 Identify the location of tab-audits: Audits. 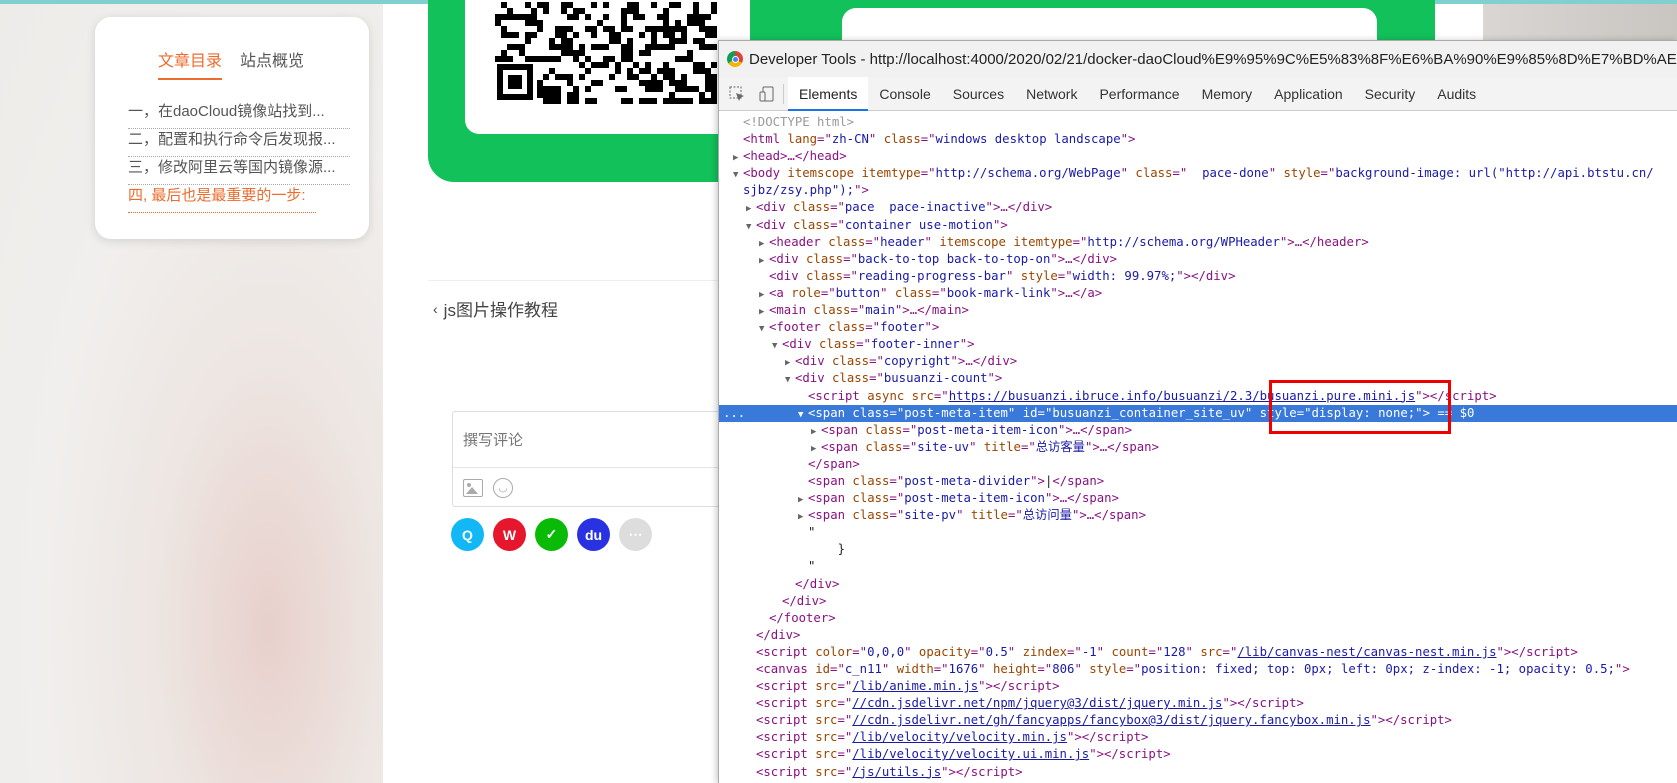
(1456, 94).